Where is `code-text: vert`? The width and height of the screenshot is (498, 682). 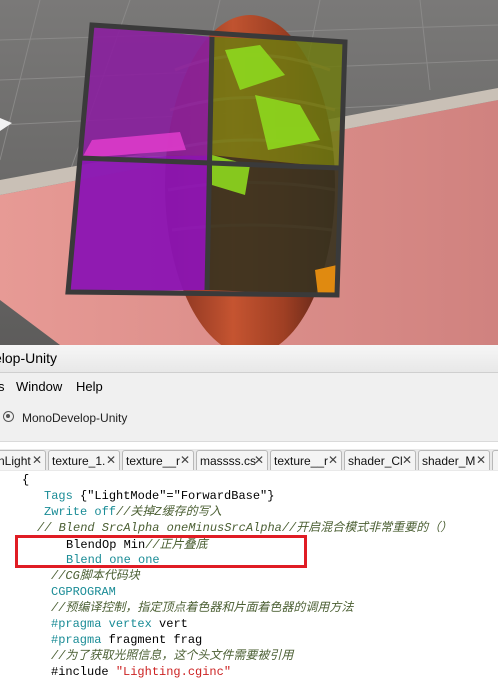
code-text: vert is located at coordinates (169, 624).